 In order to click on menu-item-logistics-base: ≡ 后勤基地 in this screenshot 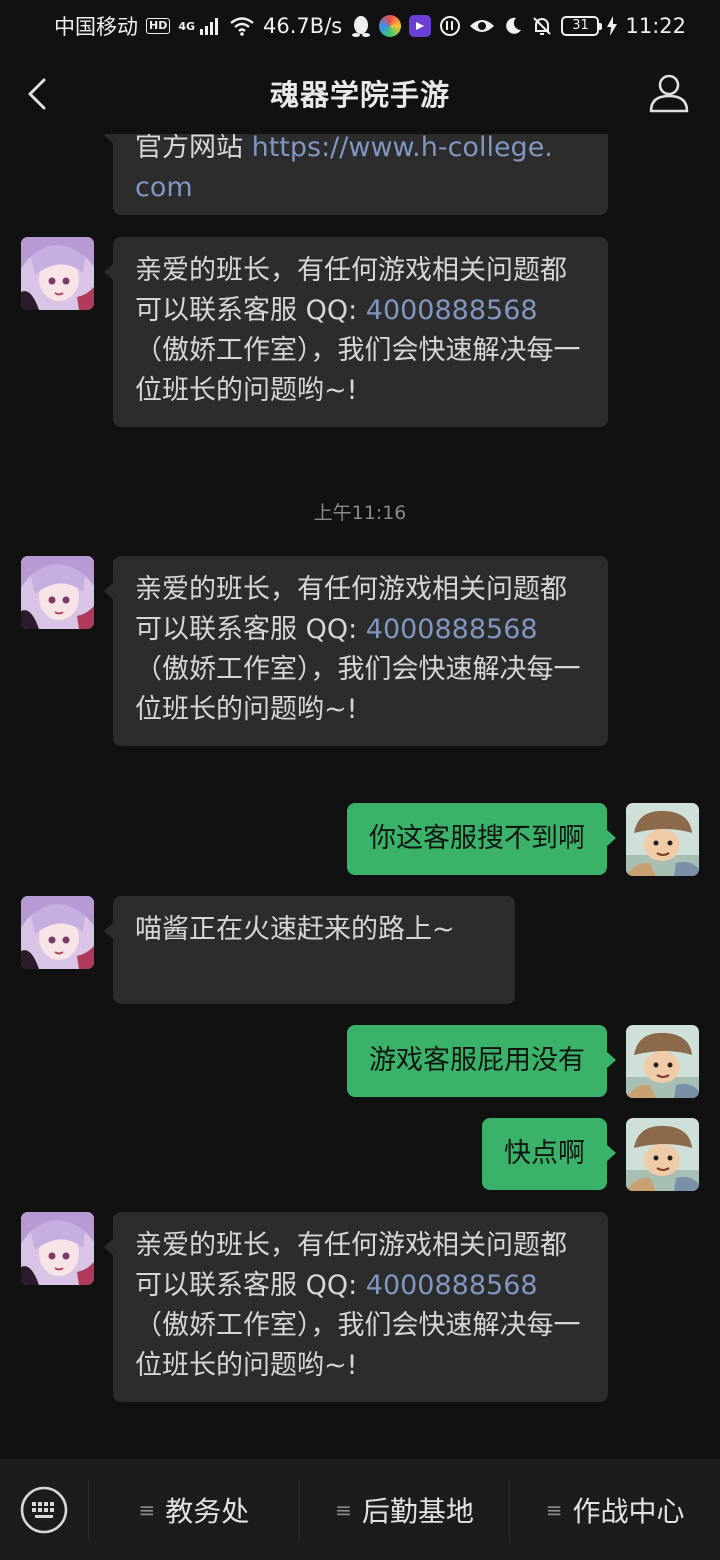, I will do `click(404, 1510)`.